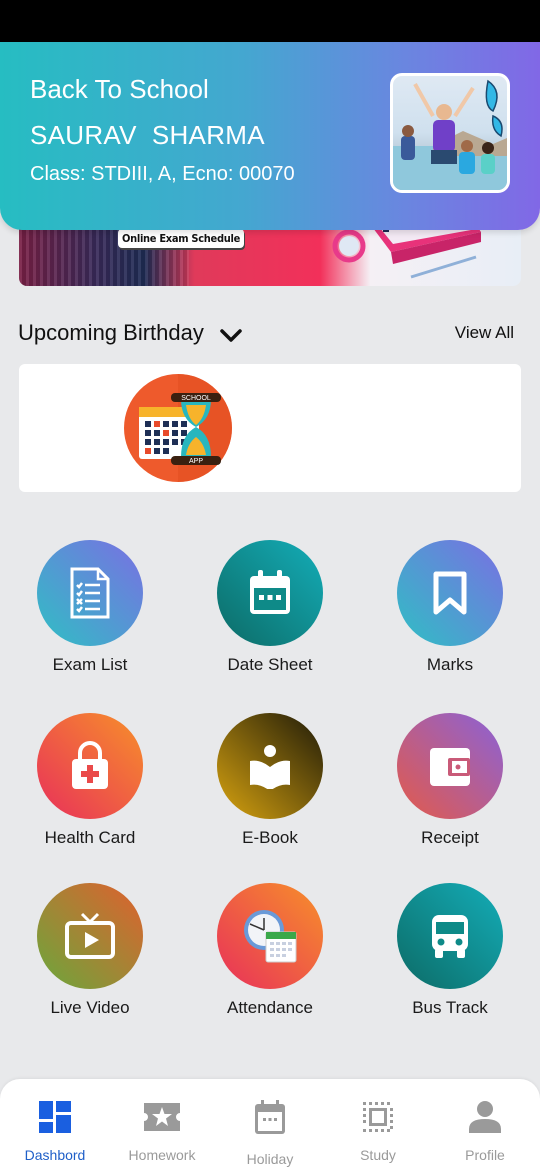  I want to click on bus-track-circle, so click(450, 936).